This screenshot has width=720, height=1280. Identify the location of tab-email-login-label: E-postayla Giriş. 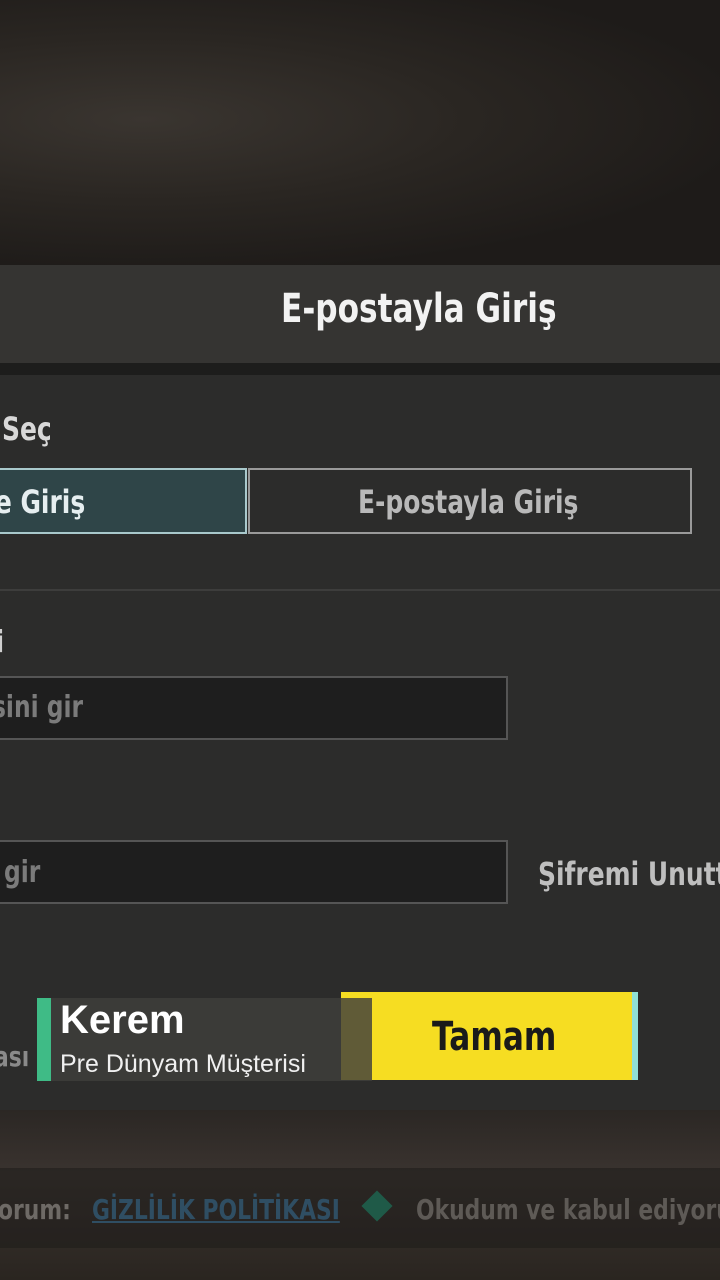
(468, 502).